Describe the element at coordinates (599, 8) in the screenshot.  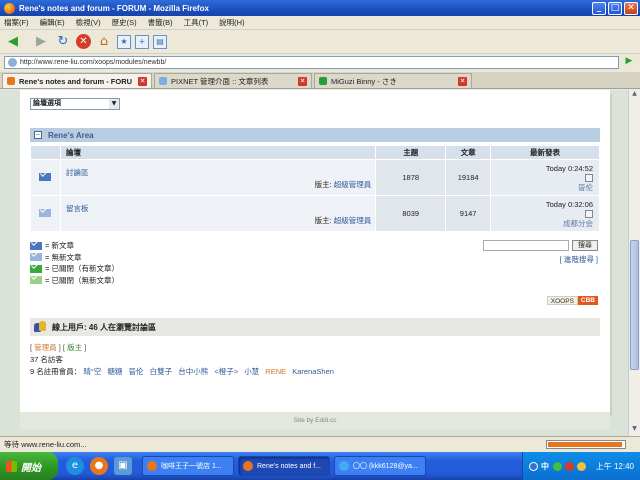
I see `minimize-button: _` at that location.